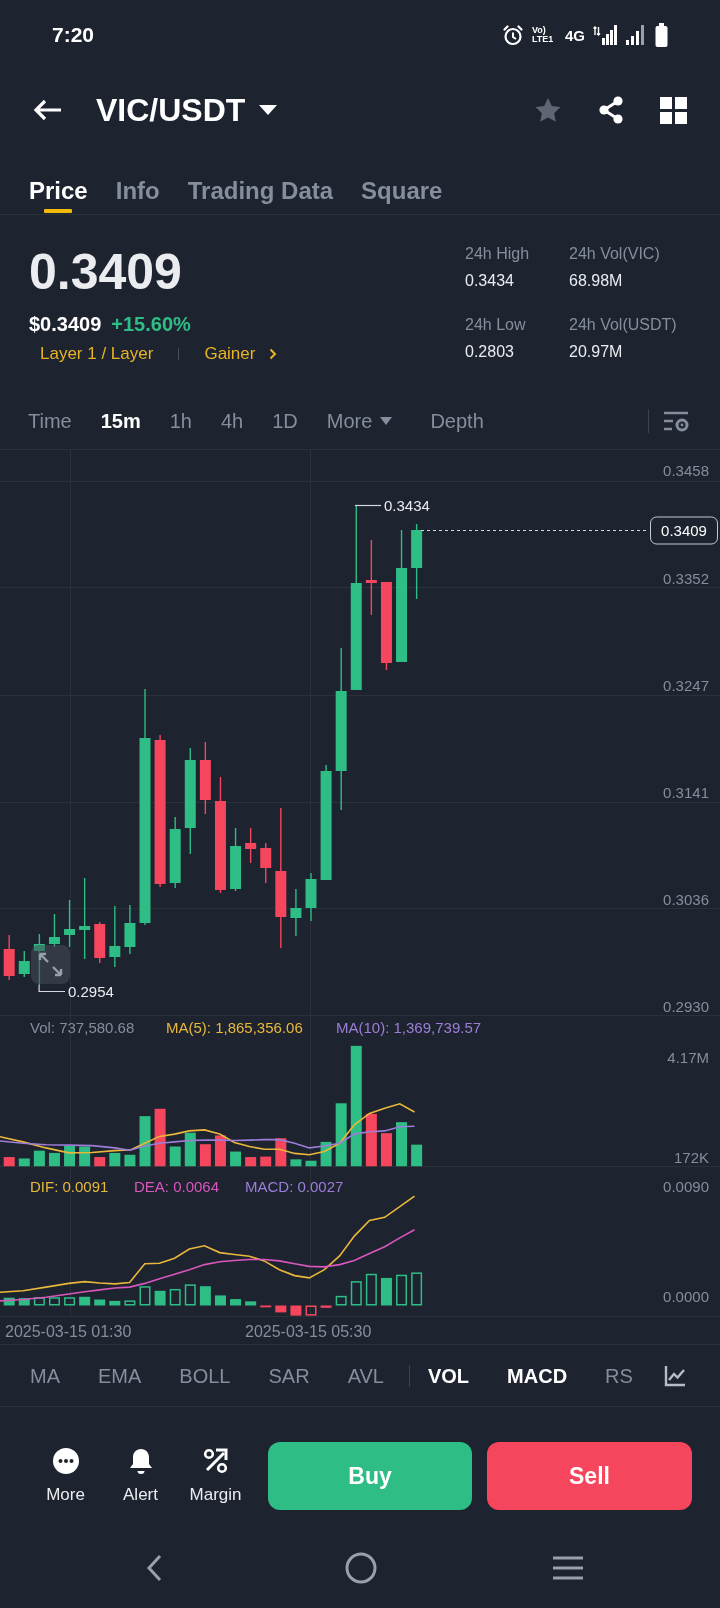  I want to click on caret-icon, so click(268, 110).